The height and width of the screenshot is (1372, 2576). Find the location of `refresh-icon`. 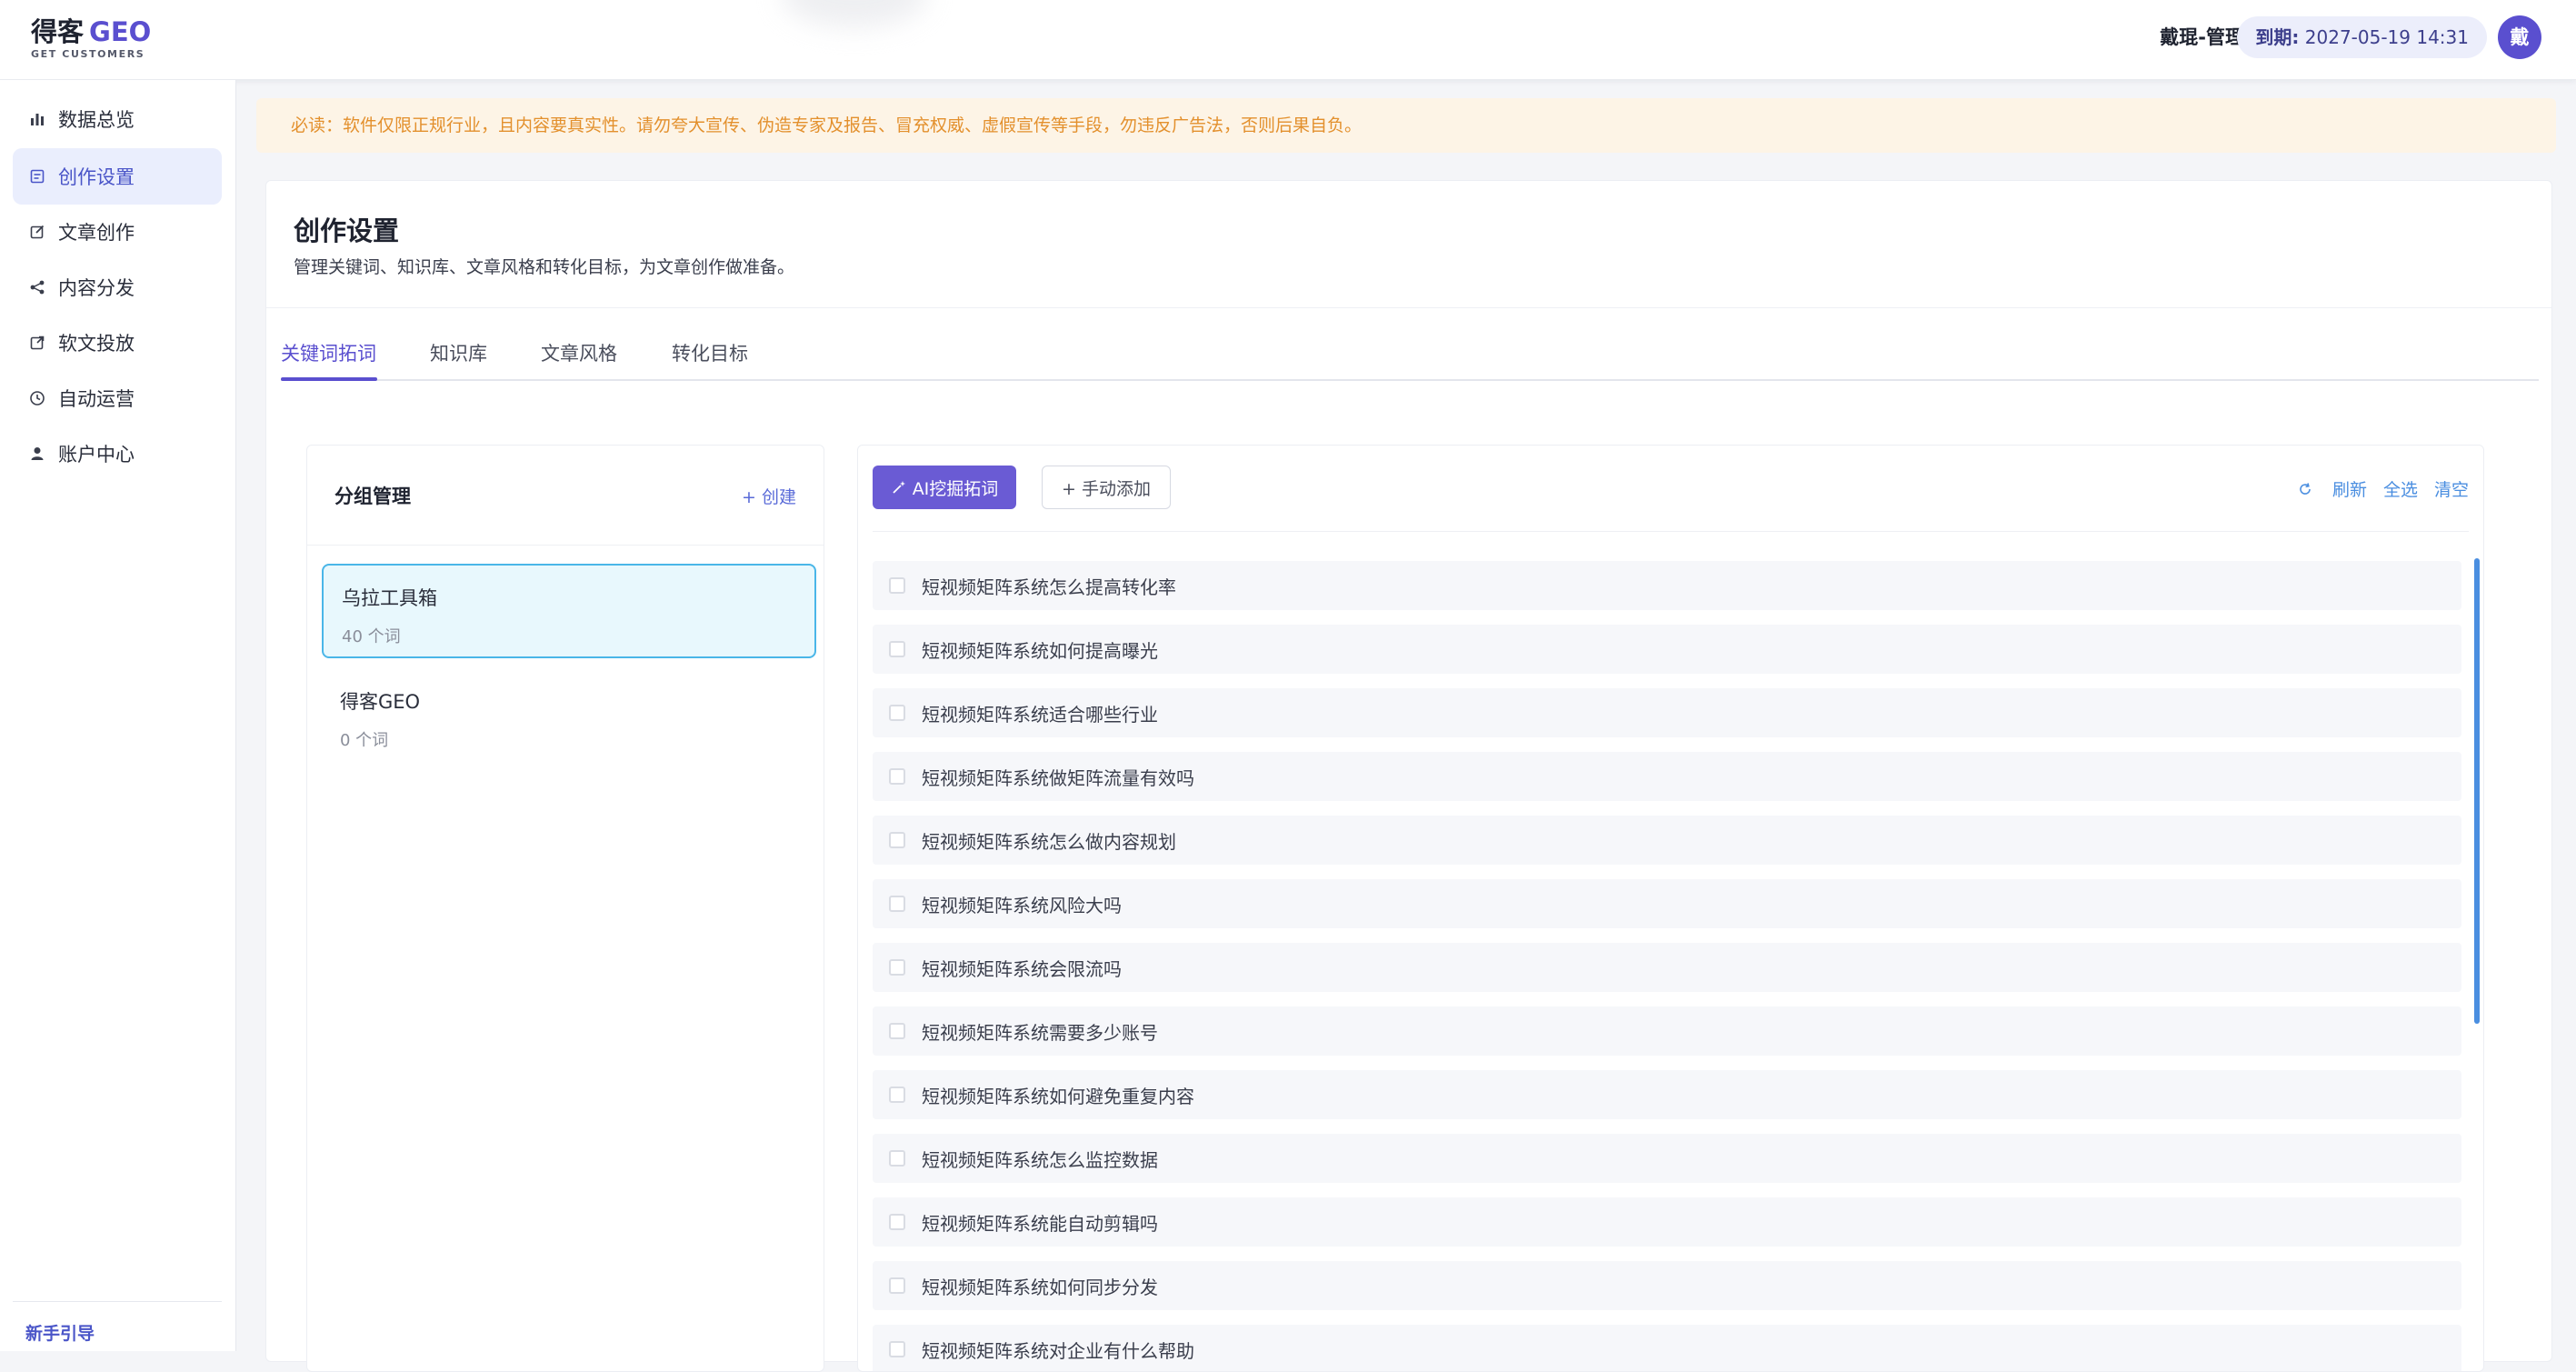

refresh-icon is located at coordinates (2305, 488).